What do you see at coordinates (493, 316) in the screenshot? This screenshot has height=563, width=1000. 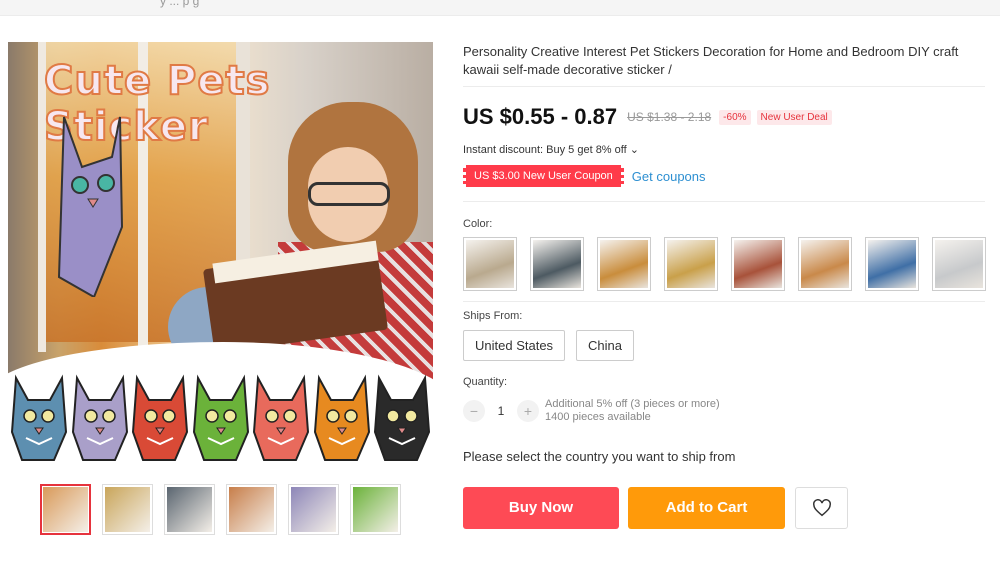 I see `ships-from-label: Ships From:` at bounding box center [493, 316].